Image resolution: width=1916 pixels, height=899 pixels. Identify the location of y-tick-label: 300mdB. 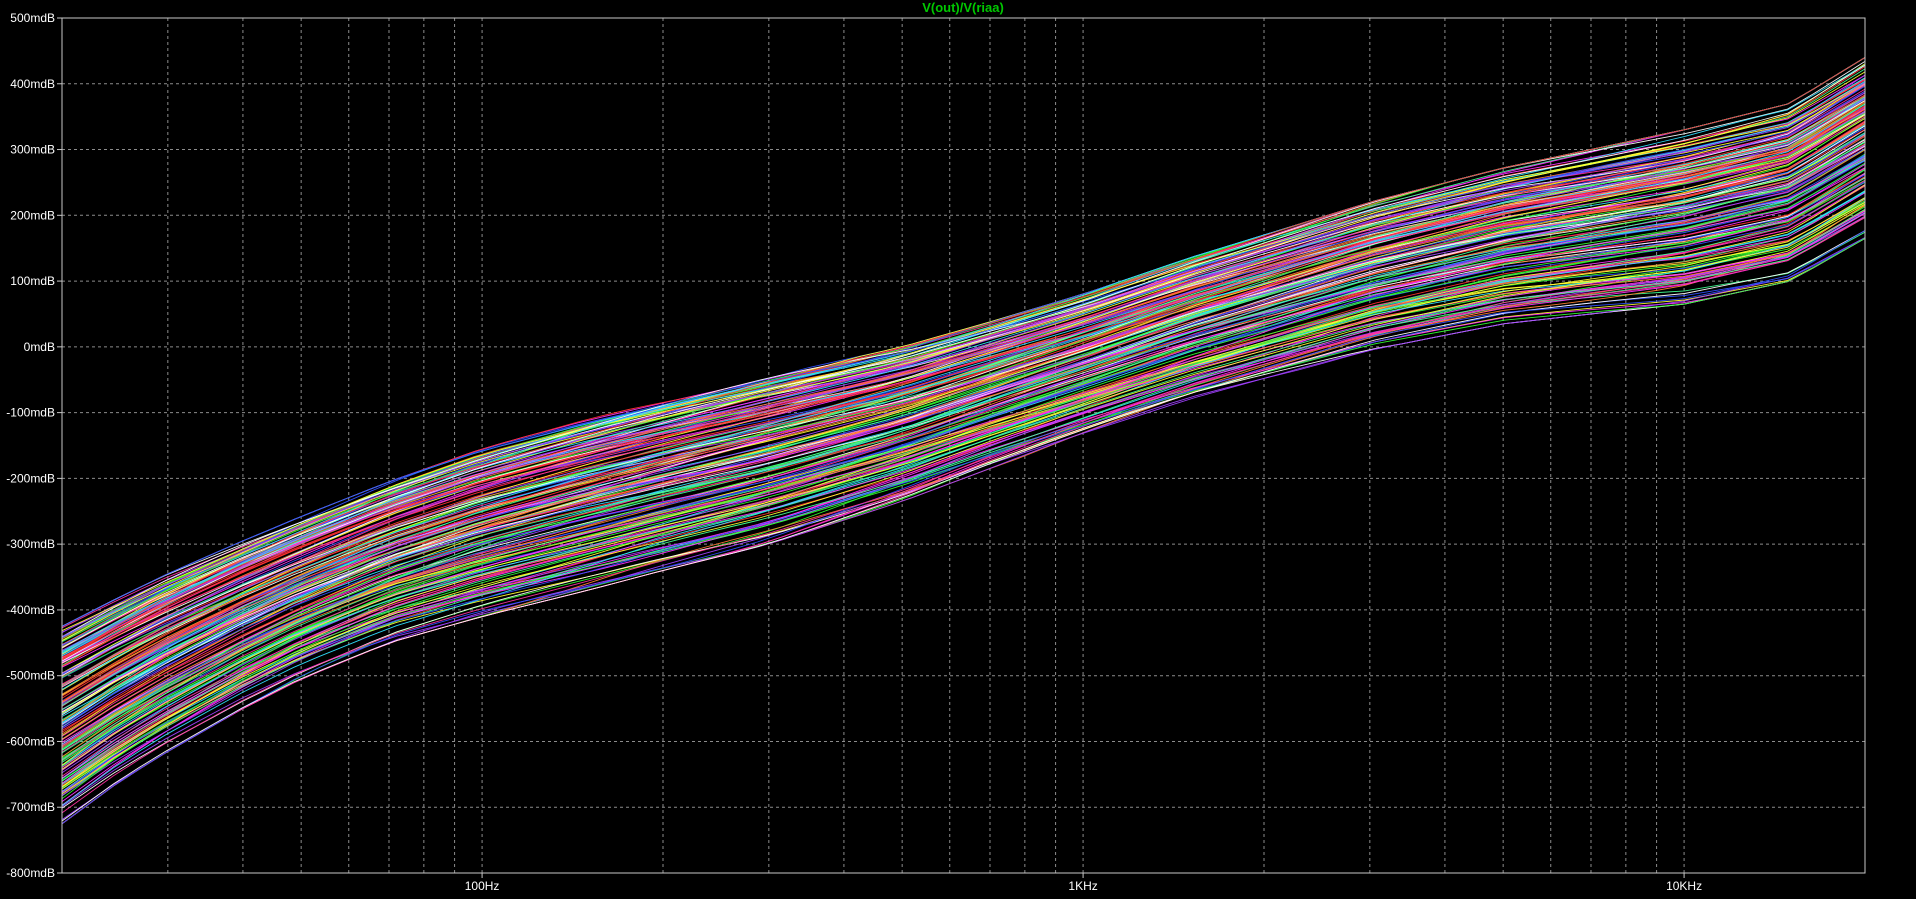
(32, 150).